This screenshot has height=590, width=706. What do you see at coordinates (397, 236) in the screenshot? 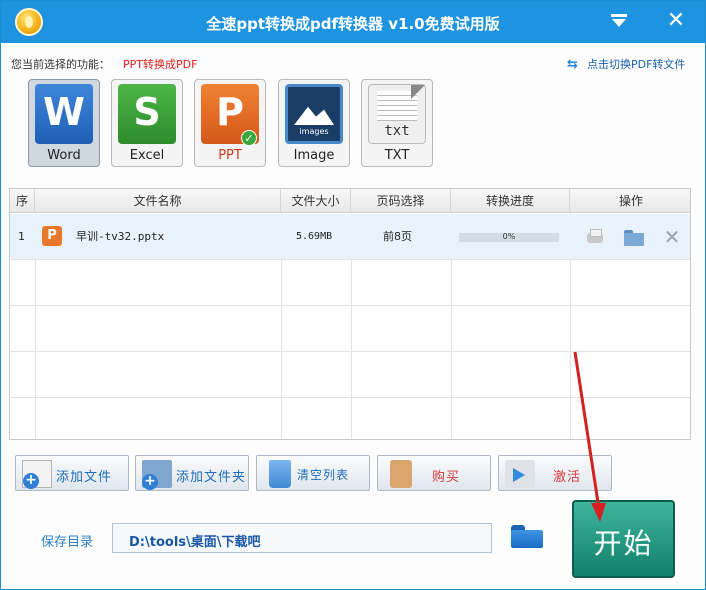
I see `page-select: 前8页` at bounding box center [397, 236].